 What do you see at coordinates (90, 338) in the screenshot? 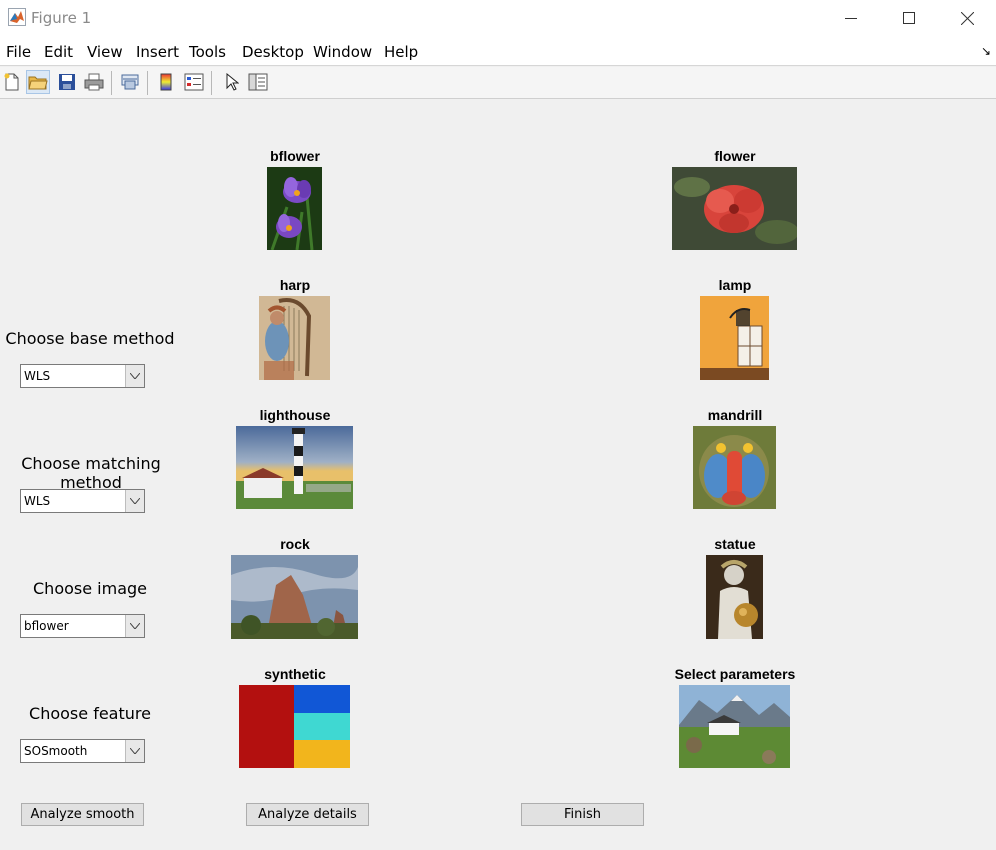
I see `base-method-label: Choose base method` at bounding box center [90, 338].